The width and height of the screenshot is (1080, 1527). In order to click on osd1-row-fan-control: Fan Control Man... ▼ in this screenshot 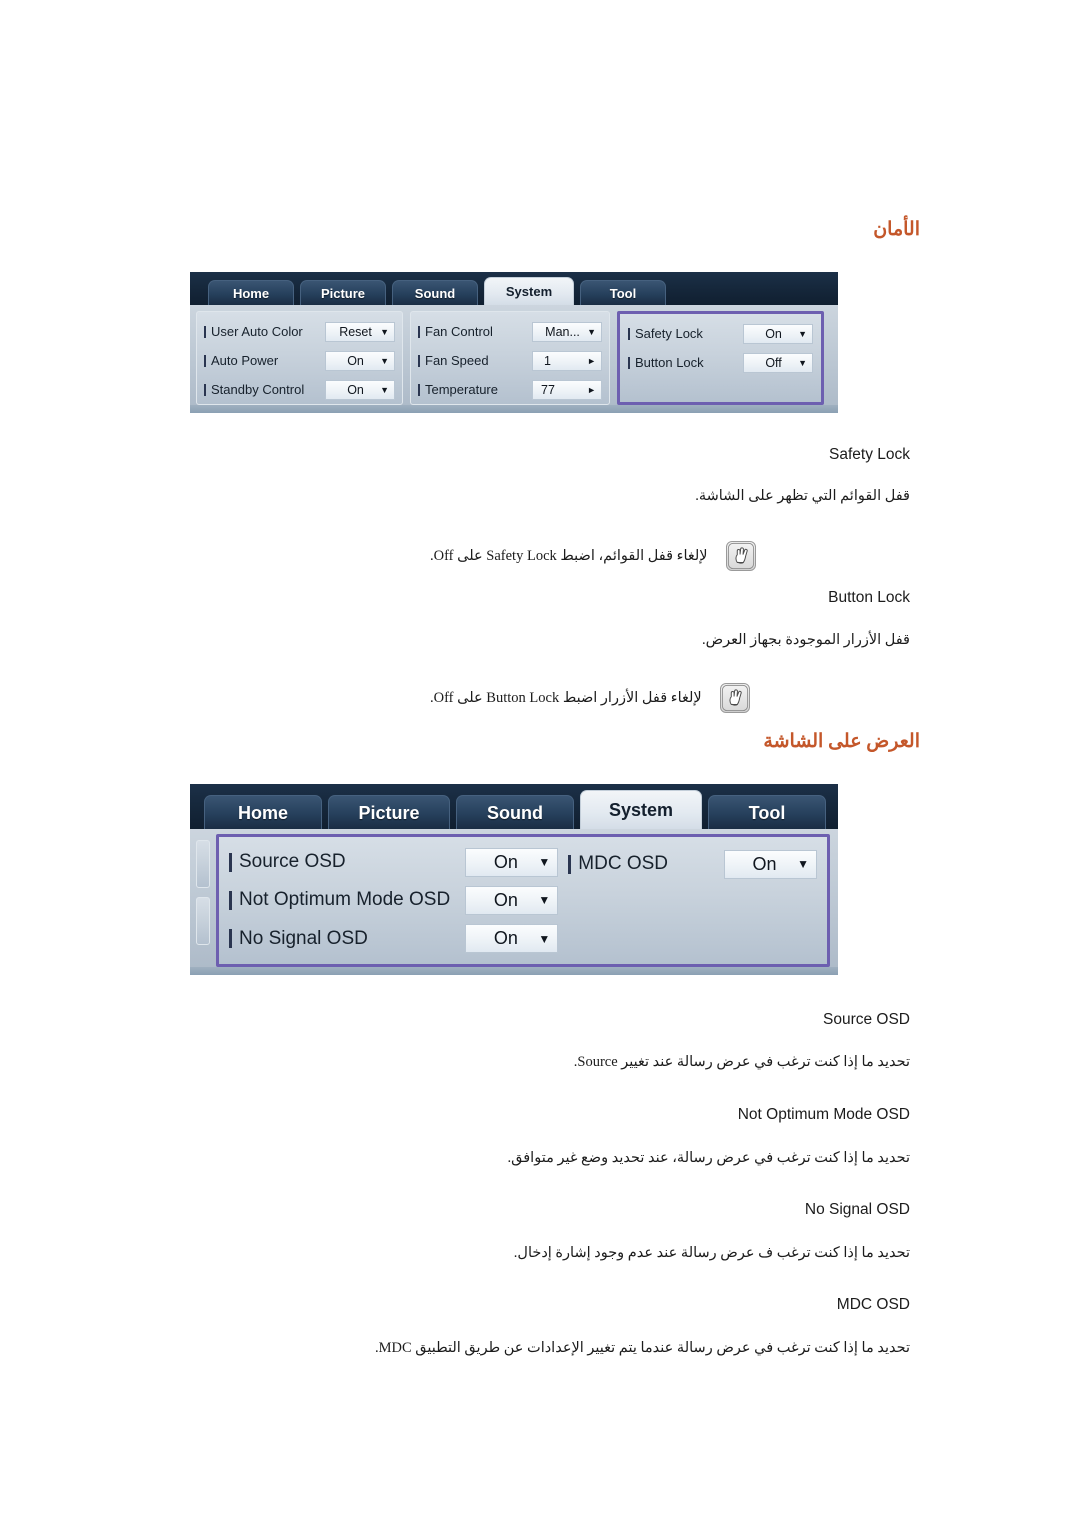, I will do `click(510, 331)`.